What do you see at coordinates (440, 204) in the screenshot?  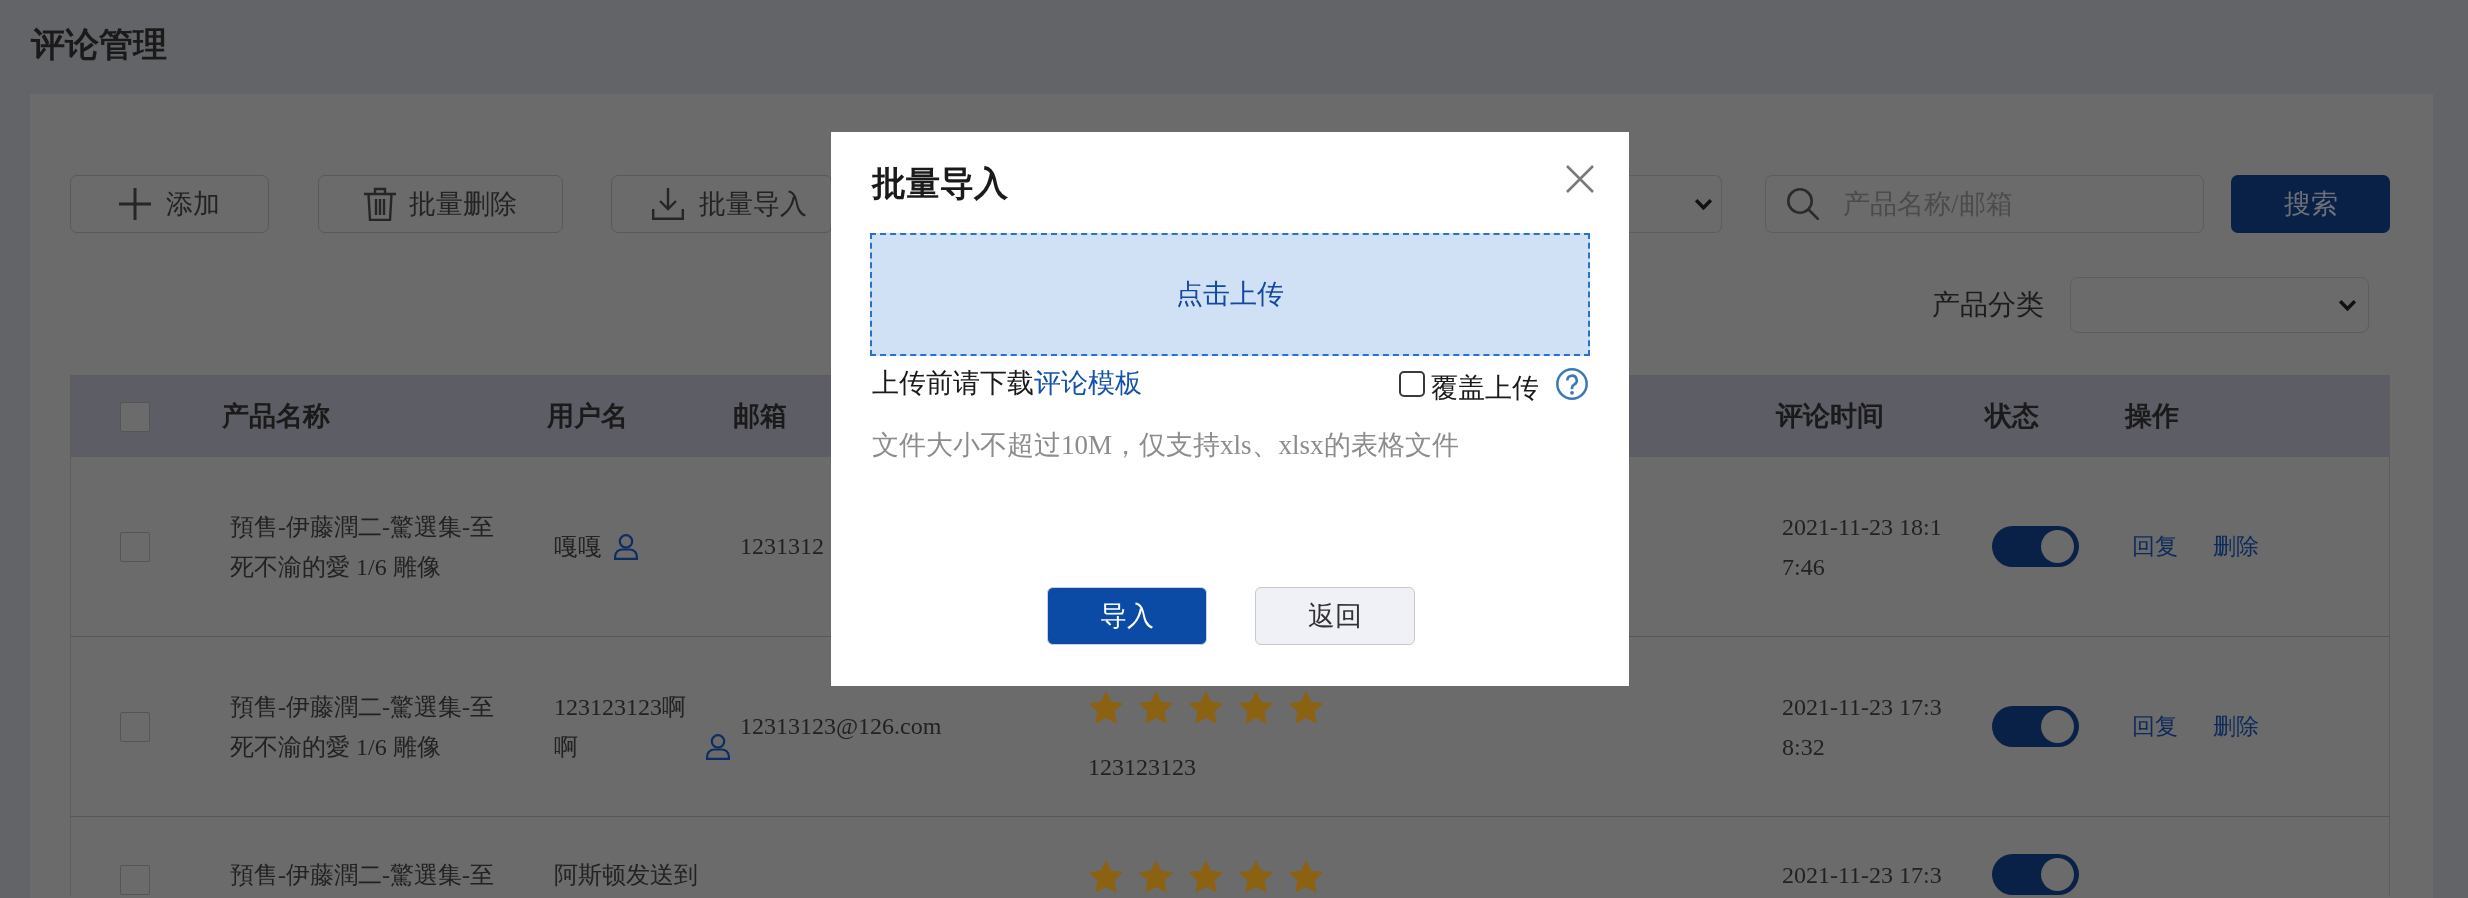 I see `batch-delete-button: 批量删除` at bounding box center [440, 204].